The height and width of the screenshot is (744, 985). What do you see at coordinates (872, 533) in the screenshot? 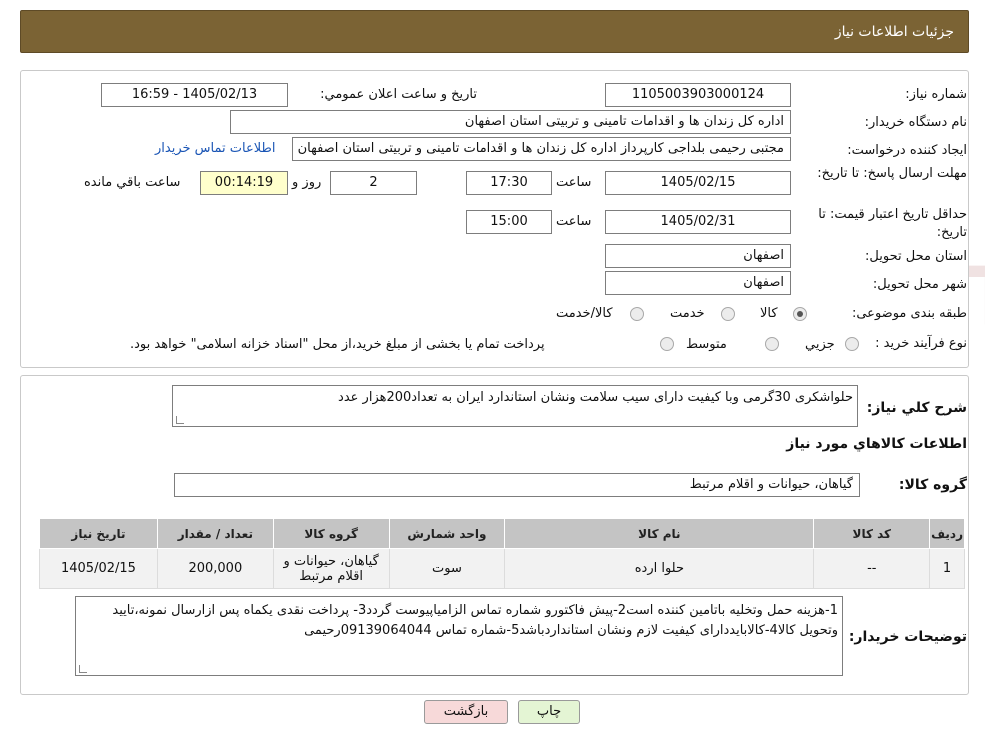
I see `col-code-header: کد کالا` at bounding box center [872, 533].